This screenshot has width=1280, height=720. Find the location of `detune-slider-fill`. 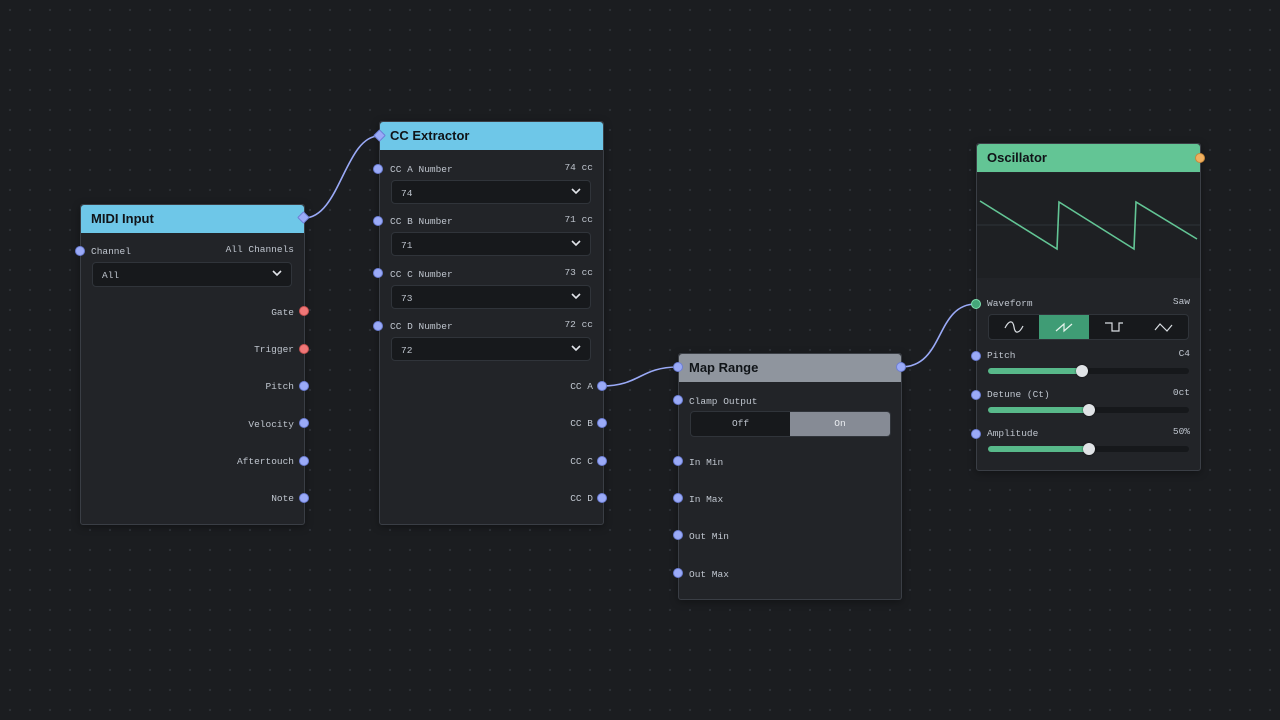

detune-slider-fill is located at coordinates (1038, 410).